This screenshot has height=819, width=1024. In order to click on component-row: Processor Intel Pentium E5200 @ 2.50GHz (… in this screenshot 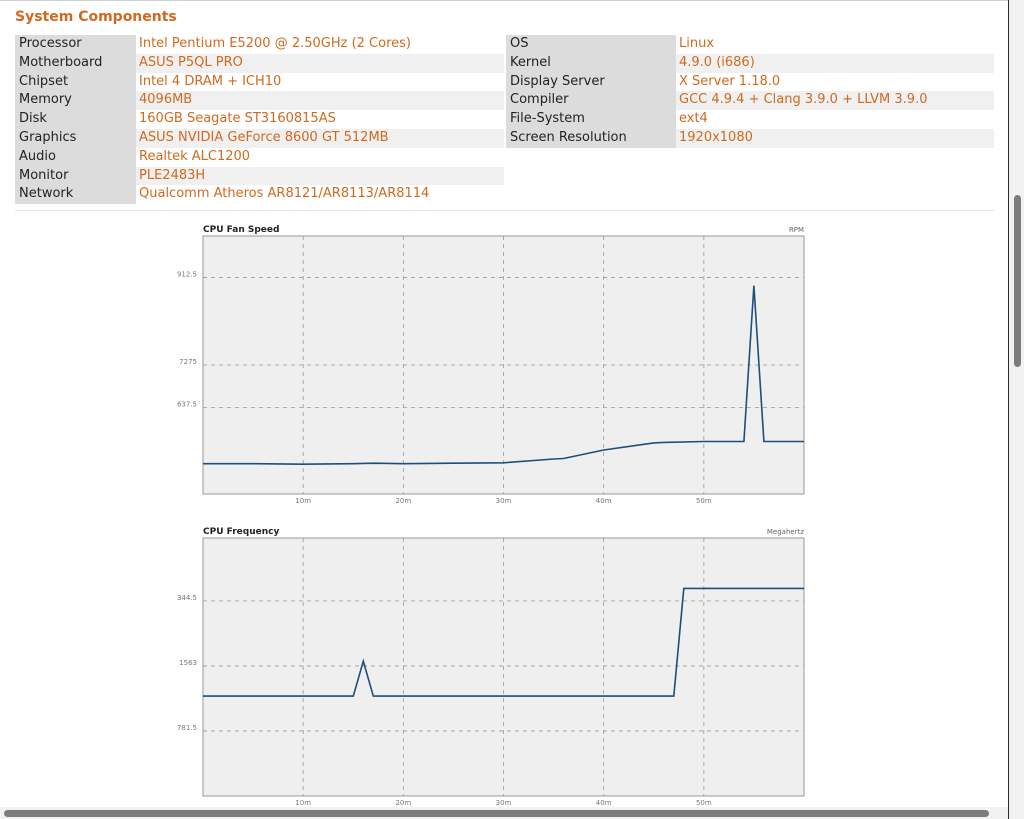, I will do `click(259, 44)`.